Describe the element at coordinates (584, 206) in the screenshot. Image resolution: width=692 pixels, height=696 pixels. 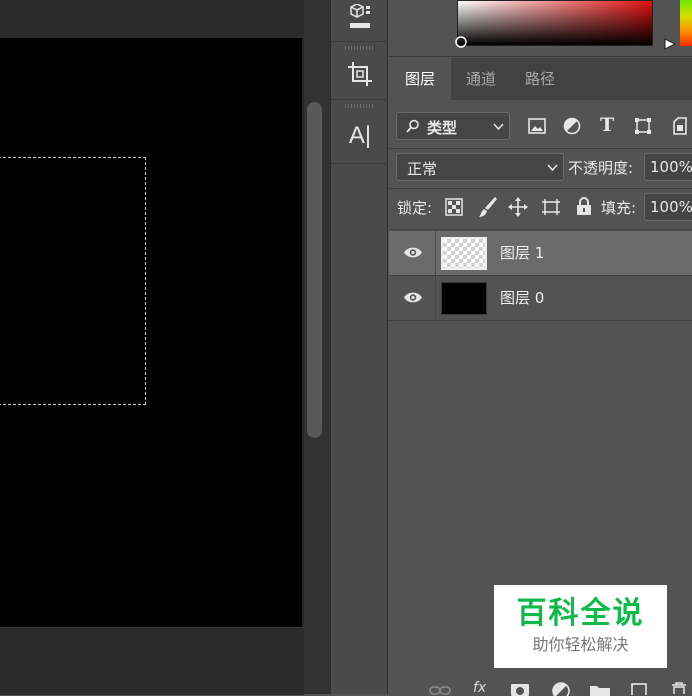
I see `lock-all-icon` at that location.